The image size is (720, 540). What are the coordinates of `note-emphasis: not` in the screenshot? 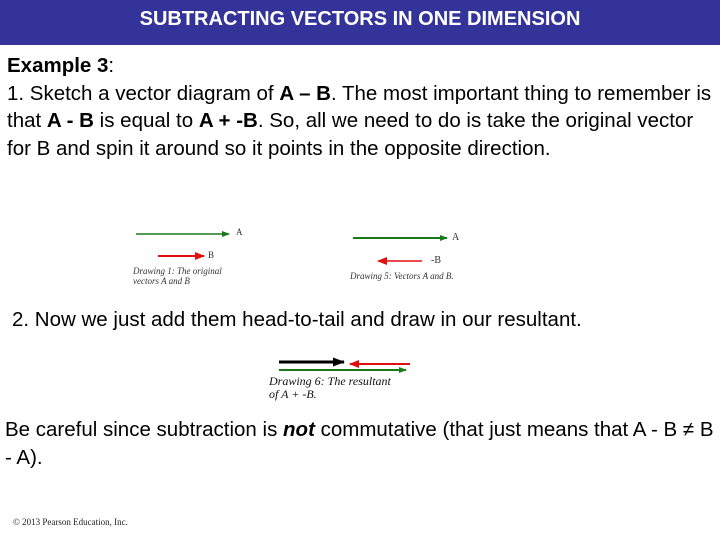 It's located at (299, 429).